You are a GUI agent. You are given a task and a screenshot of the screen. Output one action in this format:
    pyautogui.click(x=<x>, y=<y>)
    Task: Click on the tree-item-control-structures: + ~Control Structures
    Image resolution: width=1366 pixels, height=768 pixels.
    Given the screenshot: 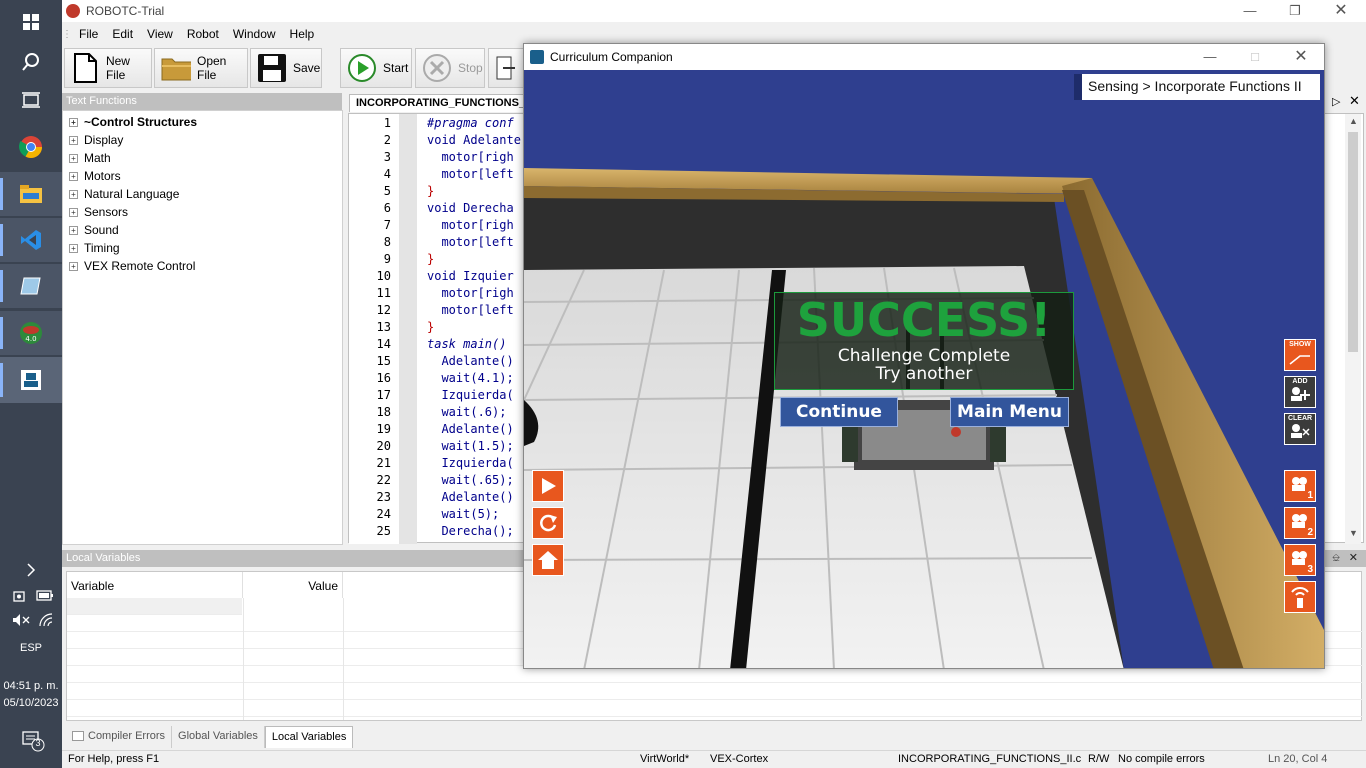 What is the action you would take?
    pyautogui.click(x=133, y=122)
    